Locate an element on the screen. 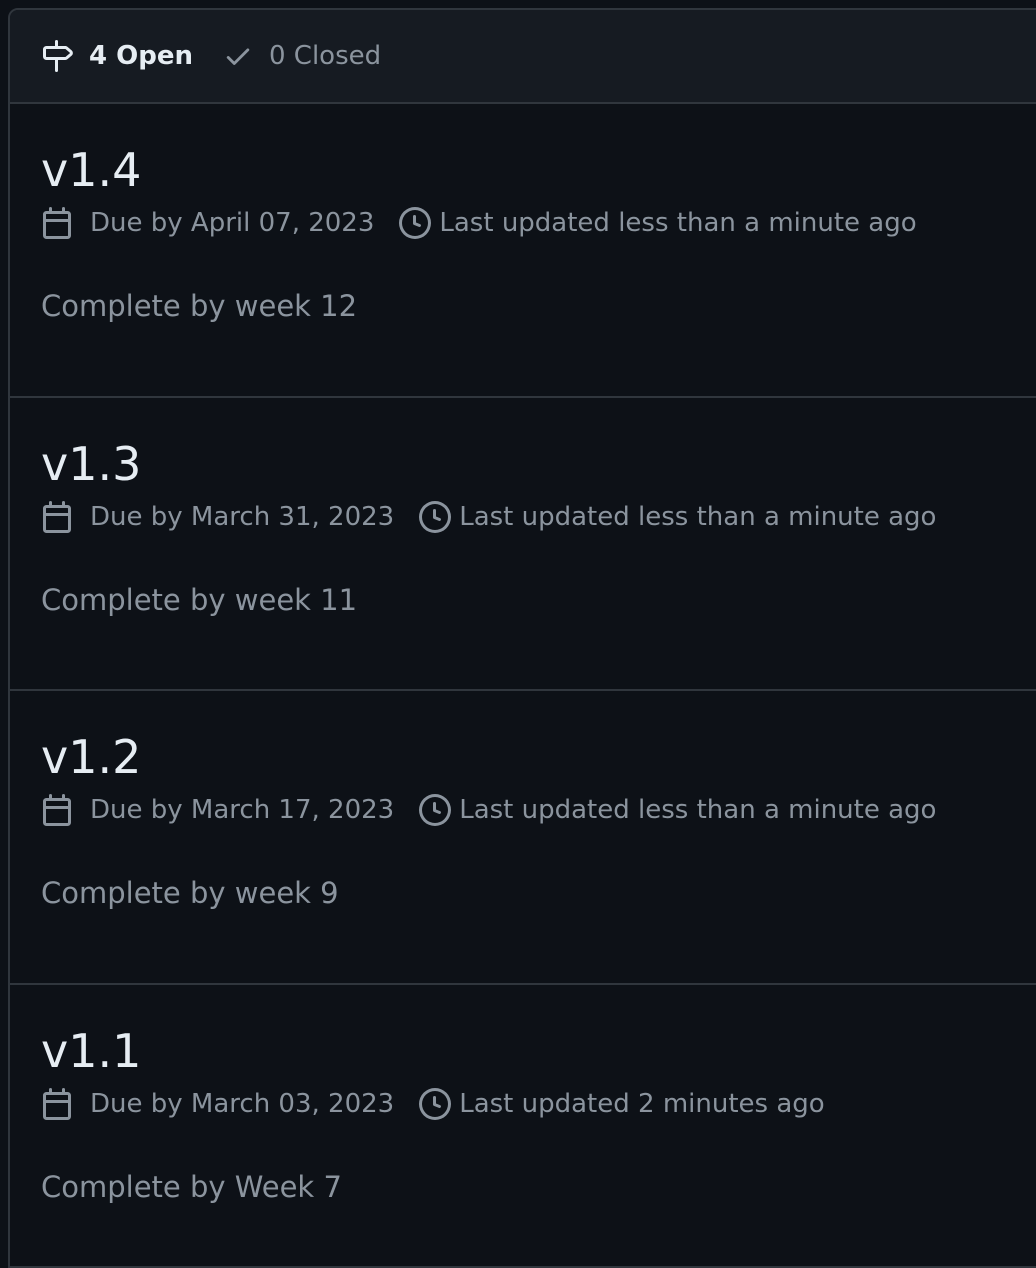  due-date: Due by March 17, 2023 is located at coordinates (217, 810).